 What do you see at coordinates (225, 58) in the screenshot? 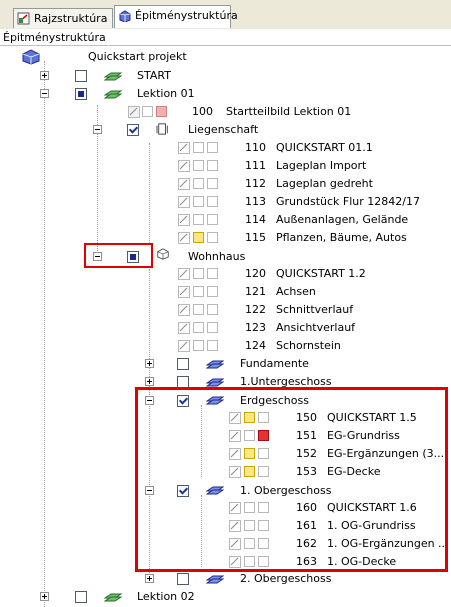
I see `tree-root` at bounding box center [225, 58].